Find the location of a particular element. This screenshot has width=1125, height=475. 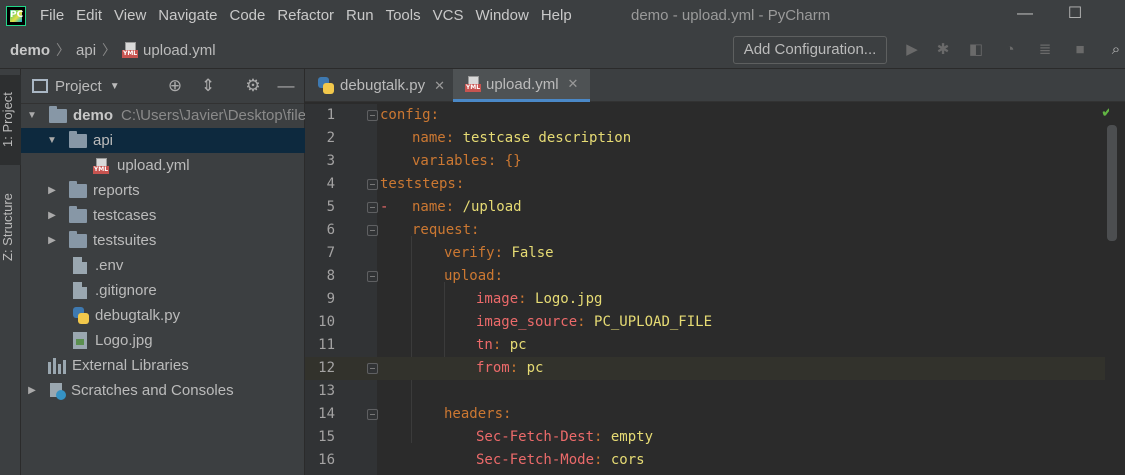

menu-refactor: Refactor is located at coordinates (305, 16).